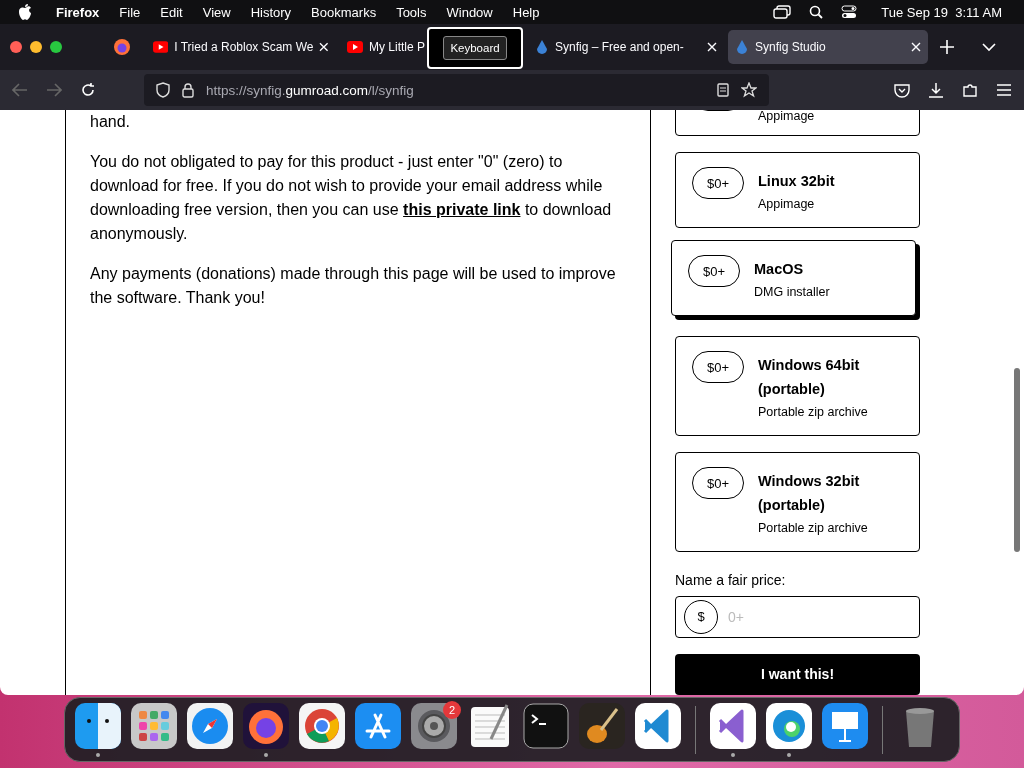 This screenshot has height=768, width=1024. I want to click on description-text: hand., so click(111, 122).